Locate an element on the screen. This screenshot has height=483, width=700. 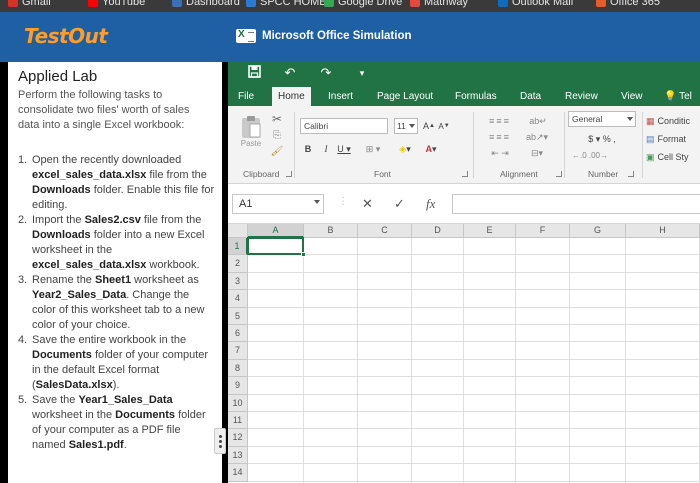
column-header-b: B is located at coordinates (331, 231).